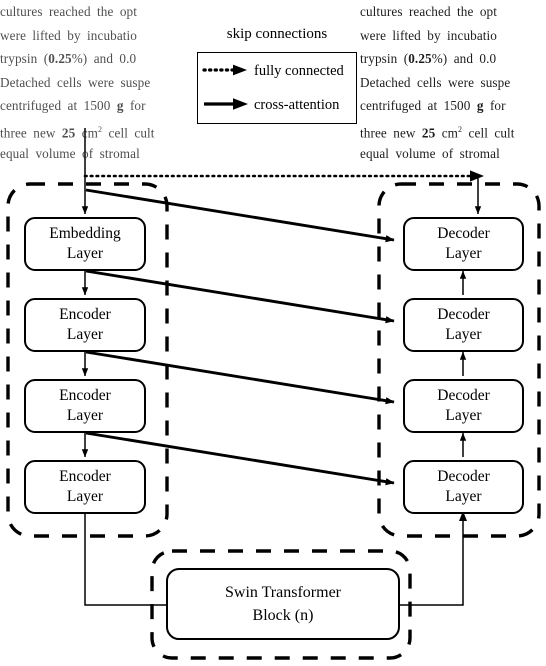  What do you see at coordinates (432, 560) in the screenshot?
I see `bottleneck-to-decoder-path` at bounding box center [432, 560].